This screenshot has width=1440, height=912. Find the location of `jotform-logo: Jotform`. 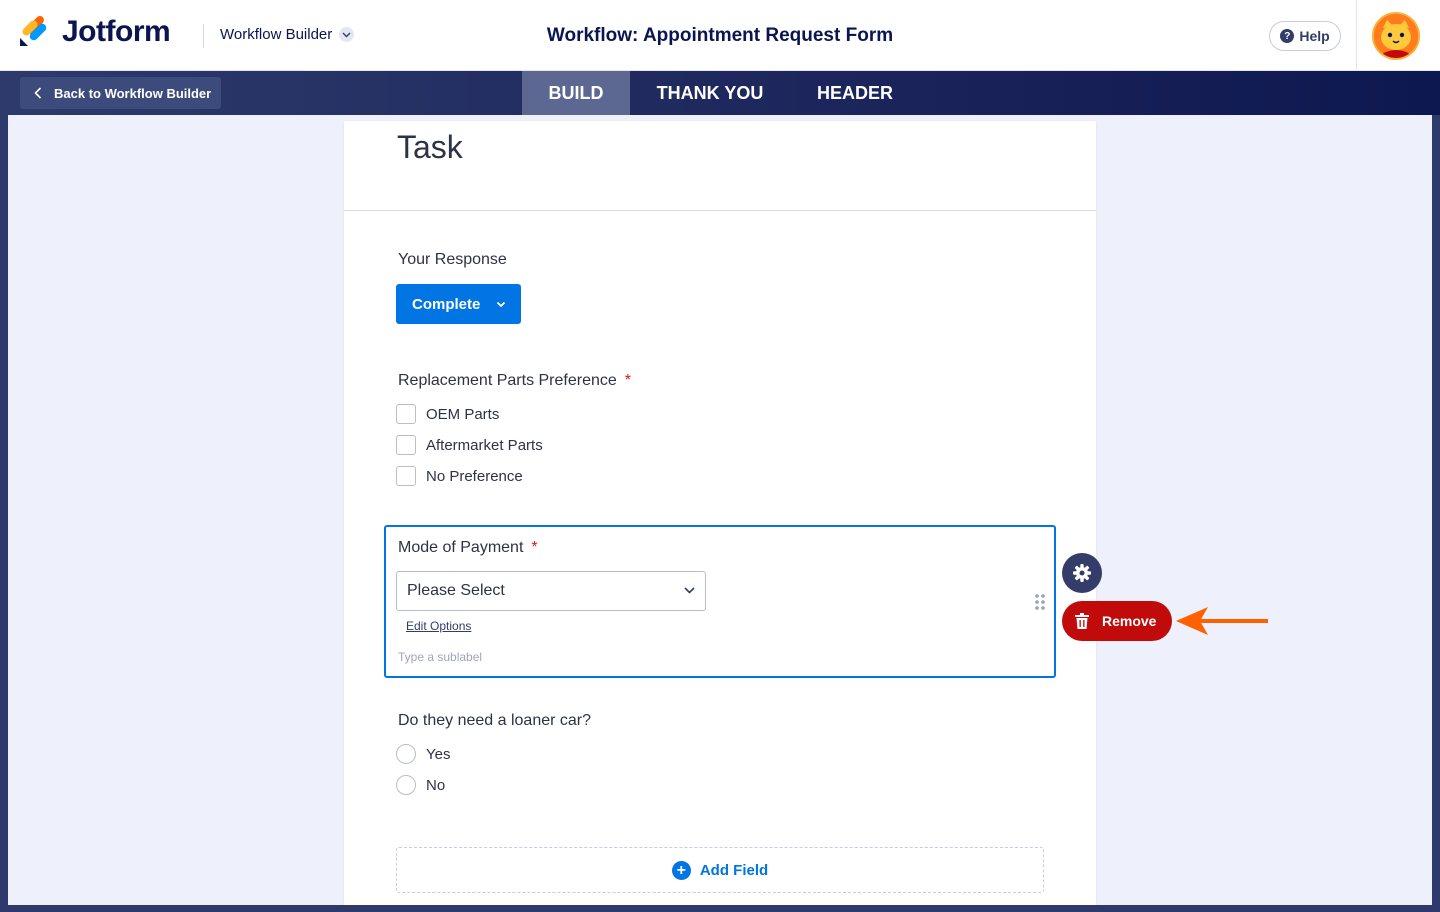

jotform-logo: Jotform is located at coordinates (94, 31).